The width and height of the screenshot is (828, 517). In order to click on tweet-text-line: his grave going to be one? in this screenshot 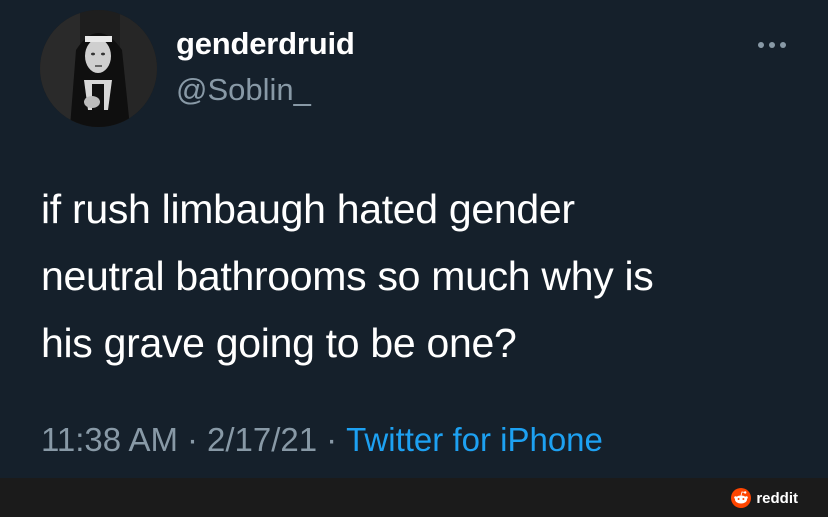, I will do `click(279, 343)`.